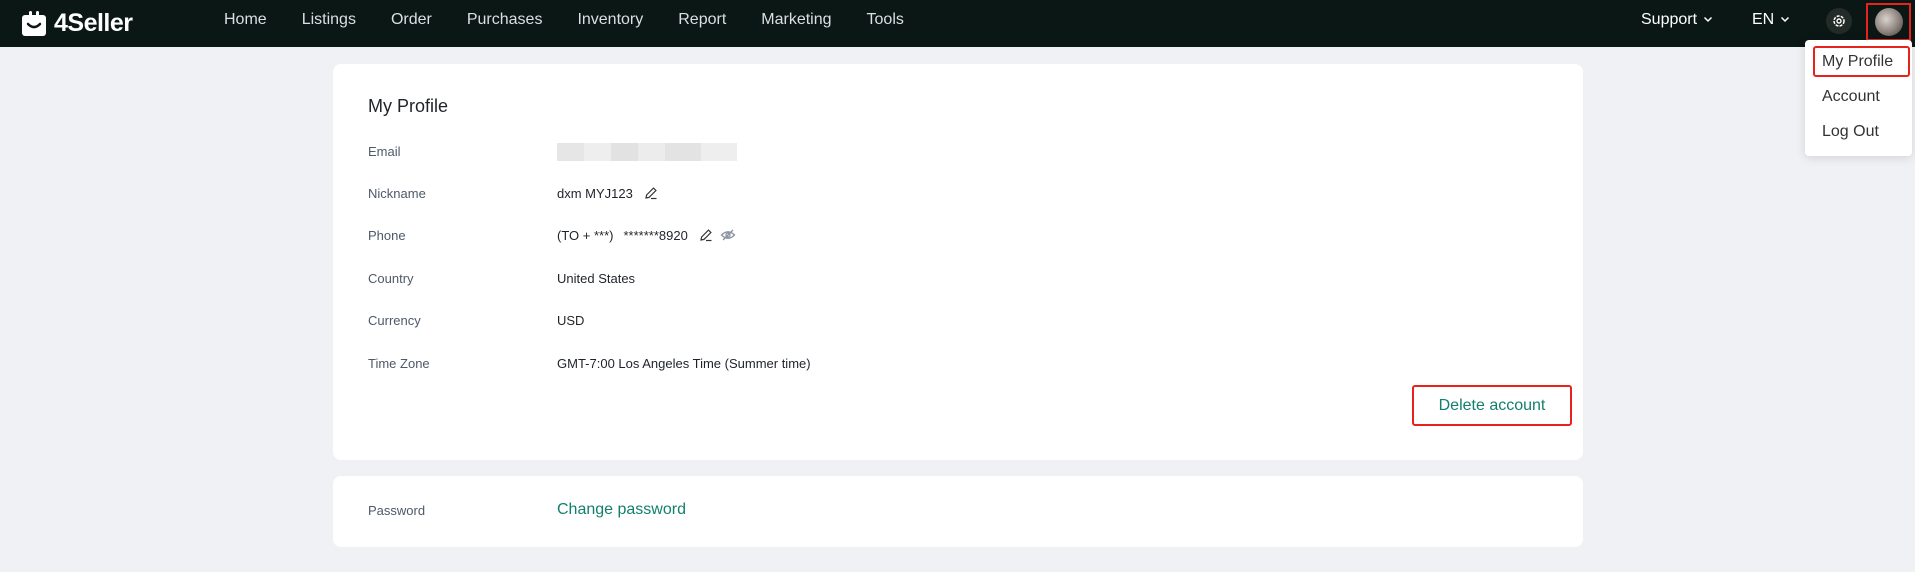 The width and height of the screenshot is (1915, 572). I want to click on nav-item-report: Report, so click(702, 20).